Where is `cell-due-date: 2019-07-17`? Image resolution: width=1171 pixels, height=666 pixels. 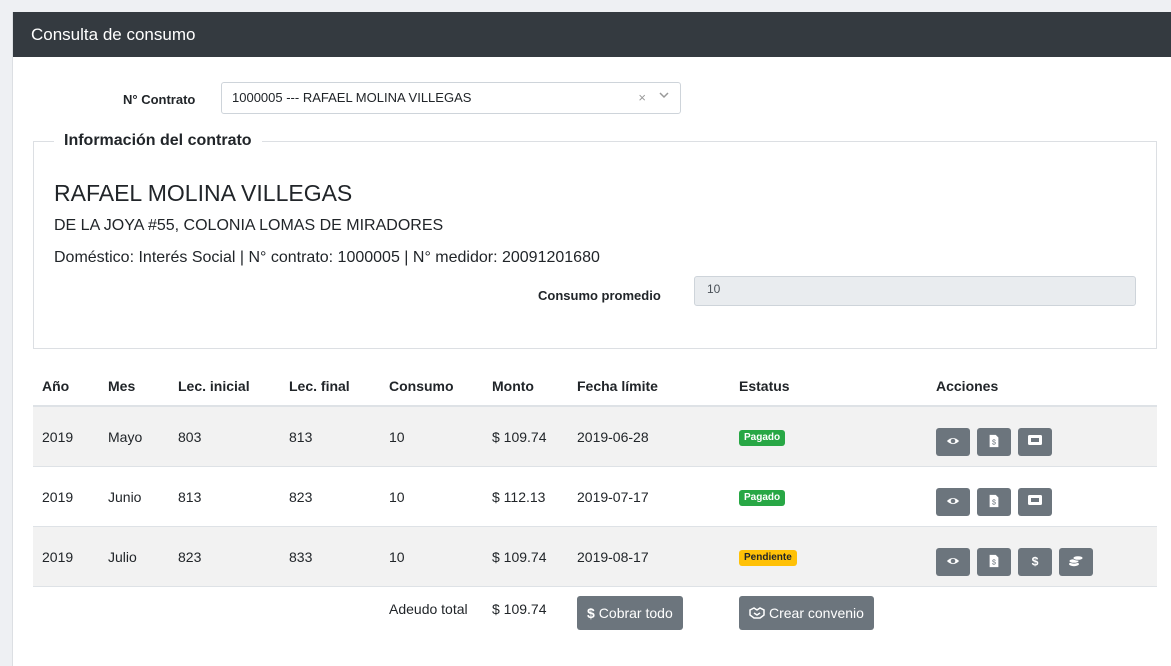 cell-due-date: 2019-07-17 is located at coordinates (649, 496).